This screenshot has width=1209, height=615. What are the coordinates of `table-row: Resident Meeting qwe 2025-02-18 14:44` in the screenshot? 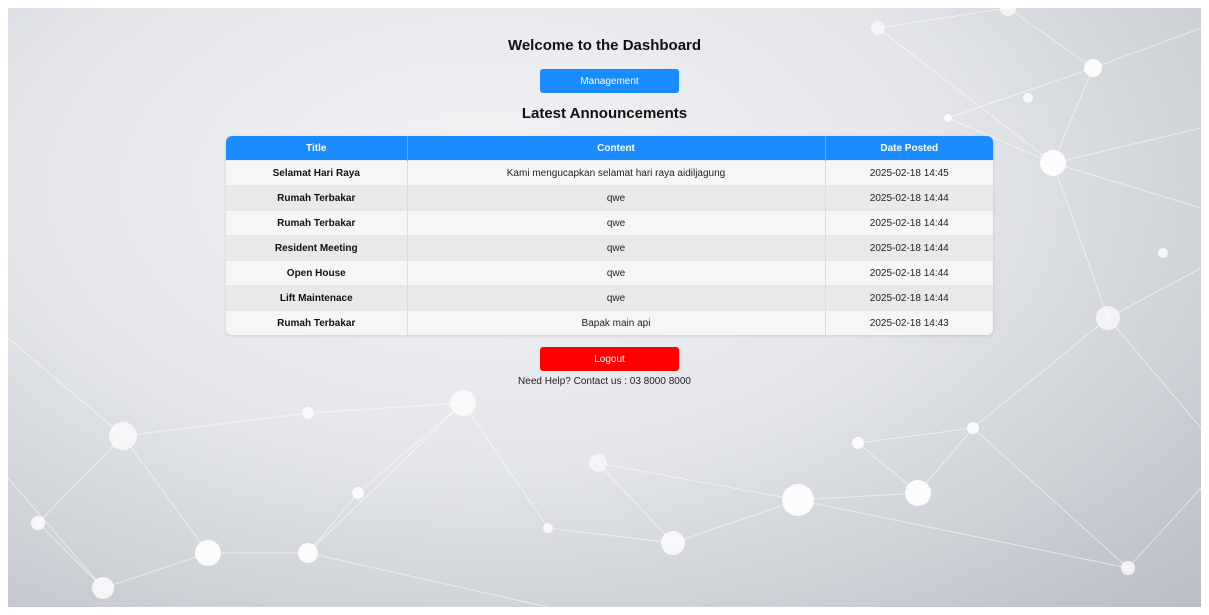 It's located at (609, 248).